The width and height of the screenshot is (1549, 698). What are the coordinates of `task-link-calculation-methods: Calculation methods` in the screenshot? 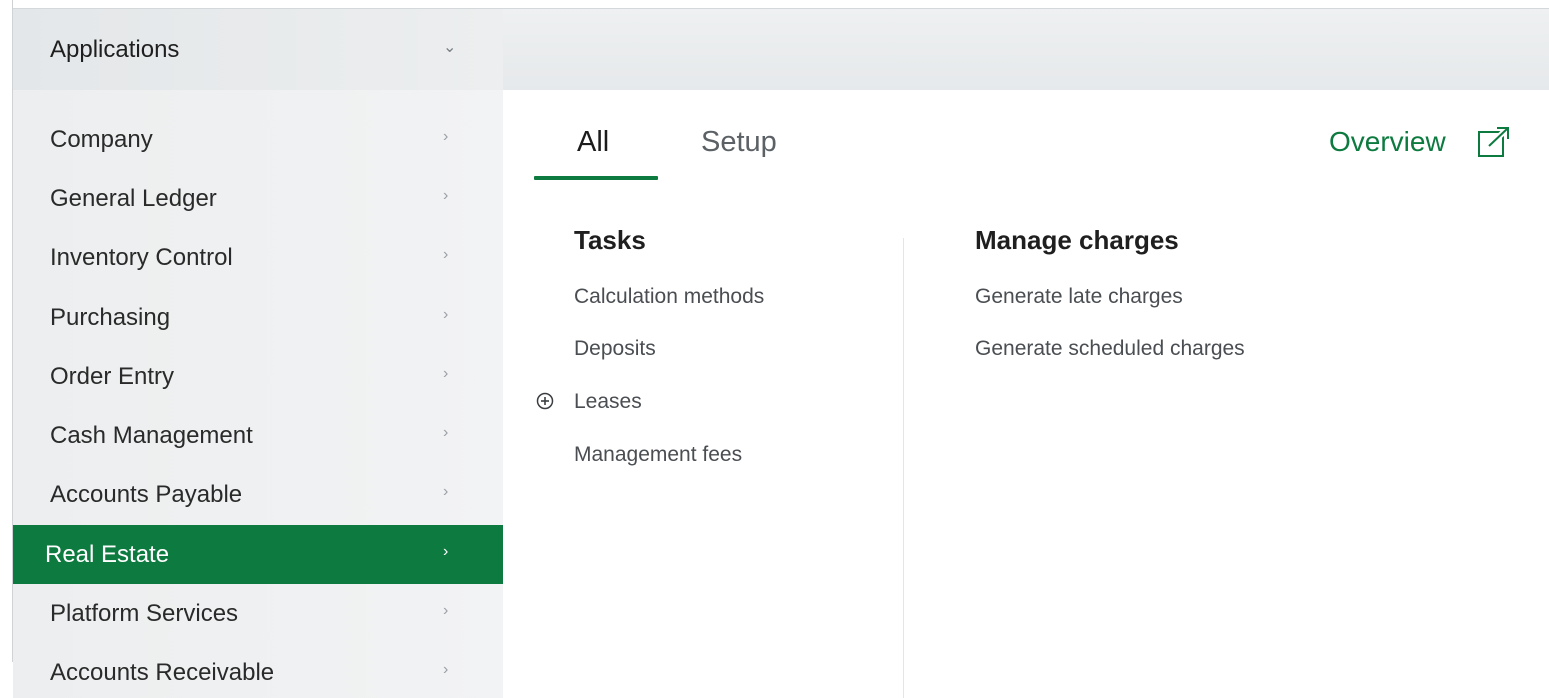 It's located at (669, 297).